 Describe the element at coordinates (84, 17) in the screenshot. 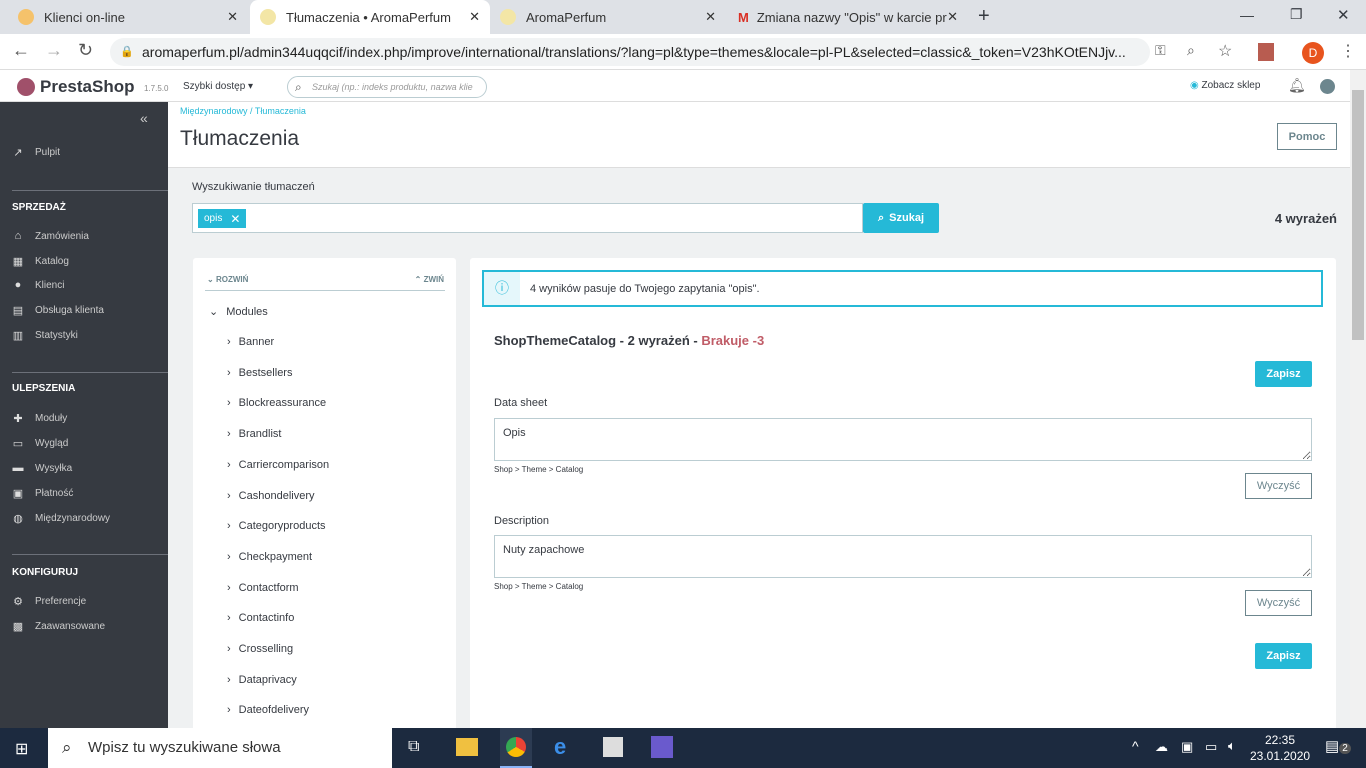

I see `tab-title: Klienci on-line` at that location.